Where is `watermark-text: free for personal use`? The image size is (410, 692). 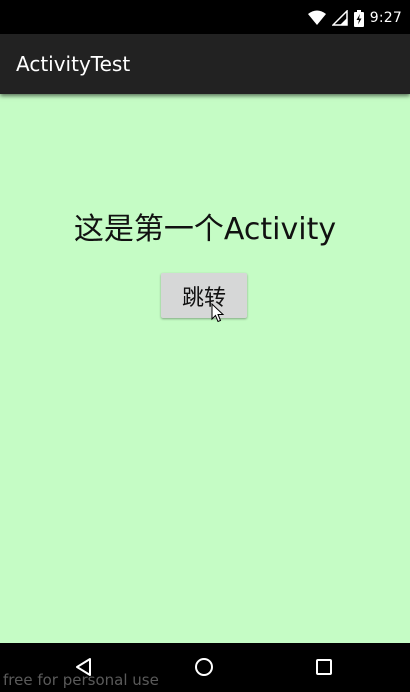
watermark-text: free for personal use is located at coordinates (81, 680).